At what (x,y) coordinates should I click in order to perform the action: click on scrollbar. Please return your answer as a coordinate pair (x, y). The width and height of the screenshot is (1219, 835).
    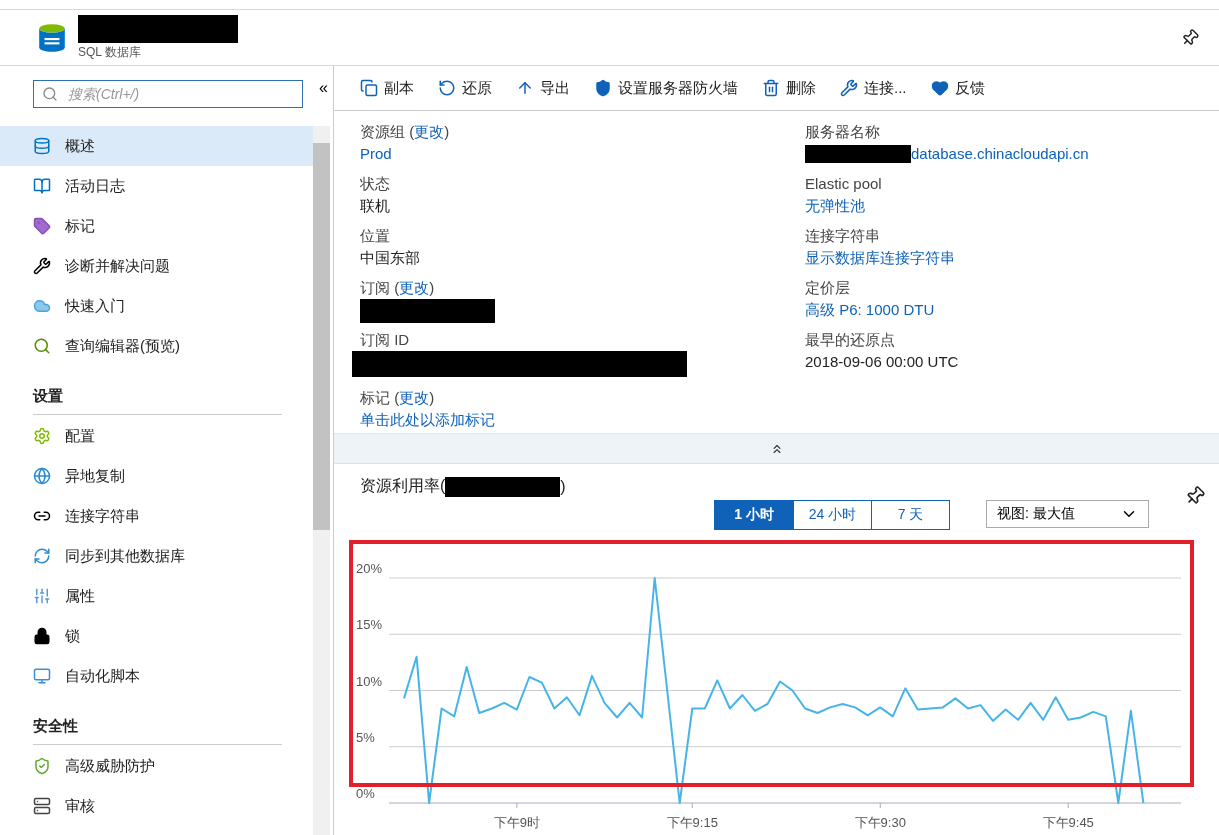
    Looking at the image, I should click on (321, 480).